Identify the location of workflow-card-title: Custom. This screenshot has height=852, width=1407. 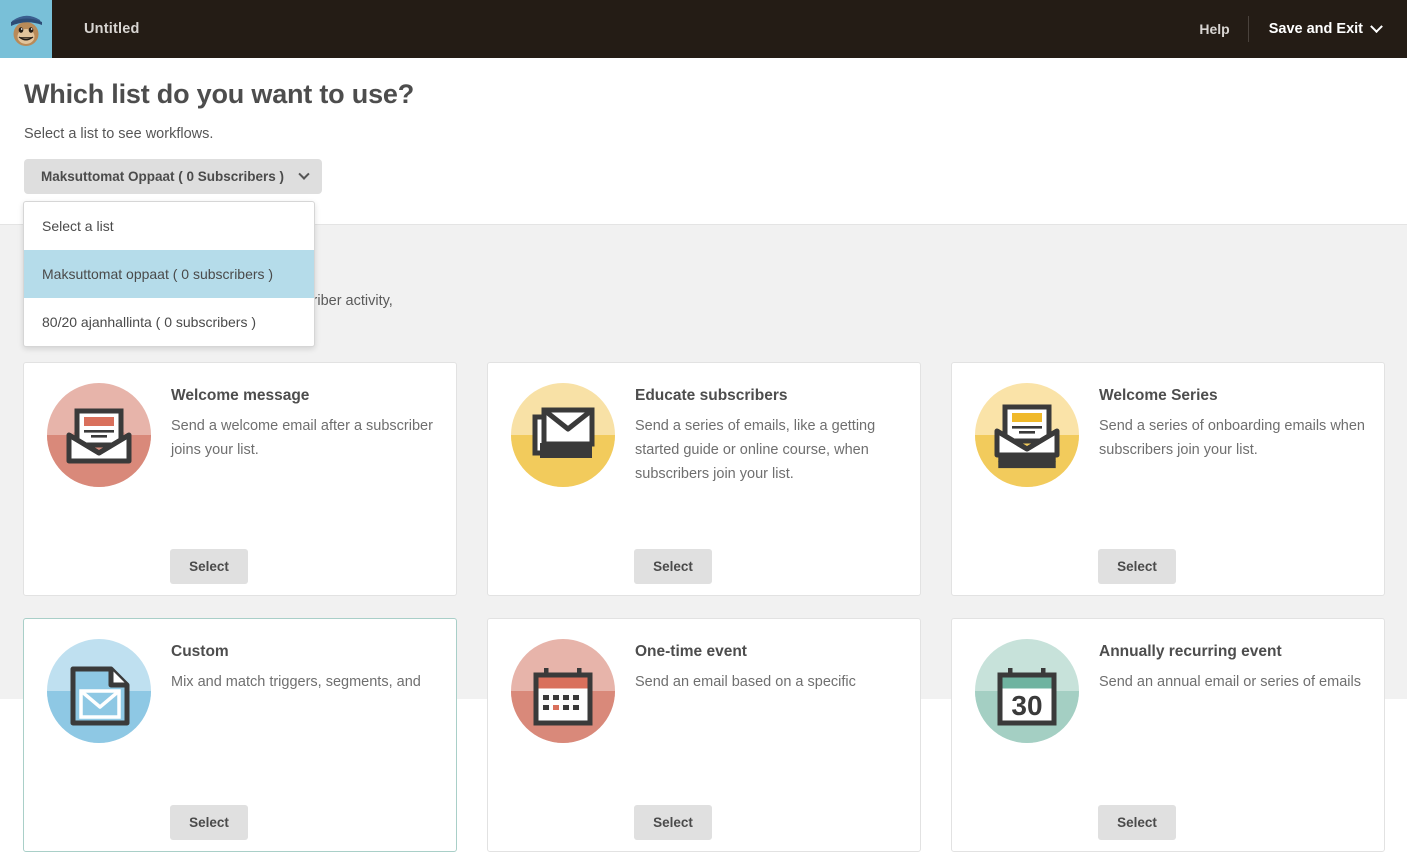
(200, 651).